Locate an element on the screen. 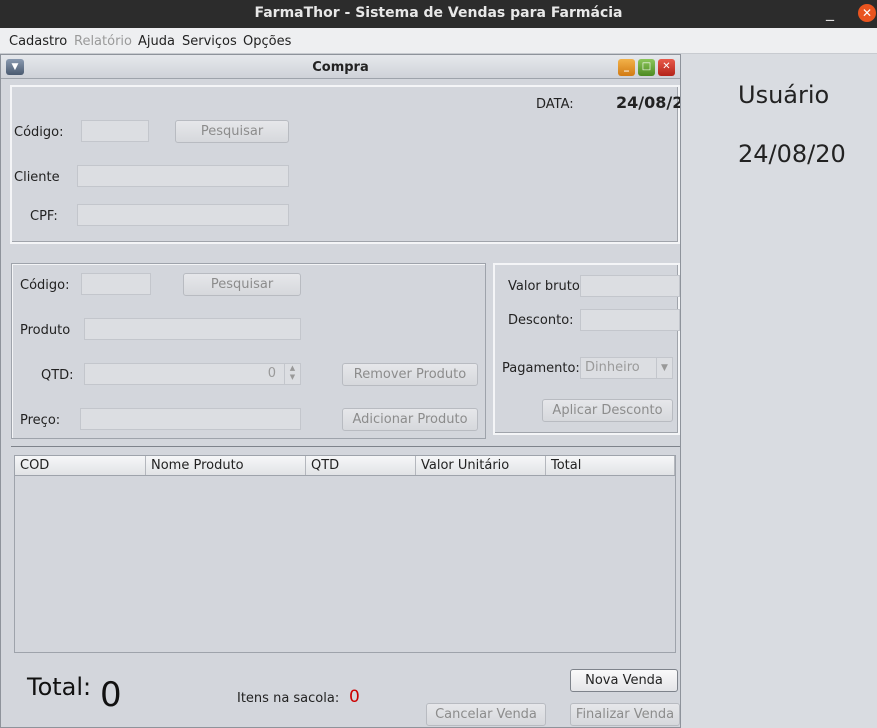 This screenshot has height=728, width=877. compra-frame-titlebar: ▼ Compra _ □ ✕ is located at coordinates (340, 67).